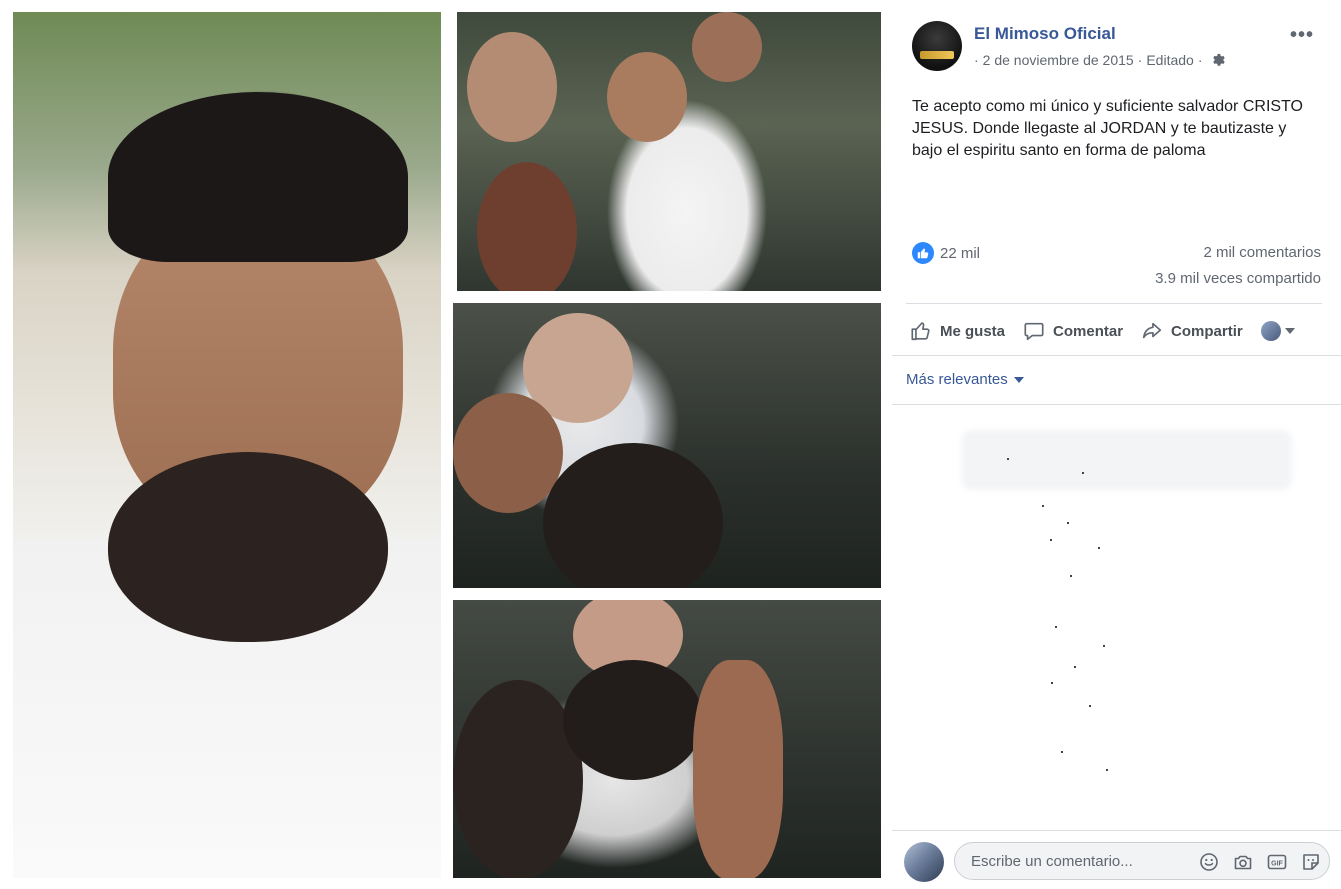  I want to click on share-button: Compartir, so click(1192, 331).